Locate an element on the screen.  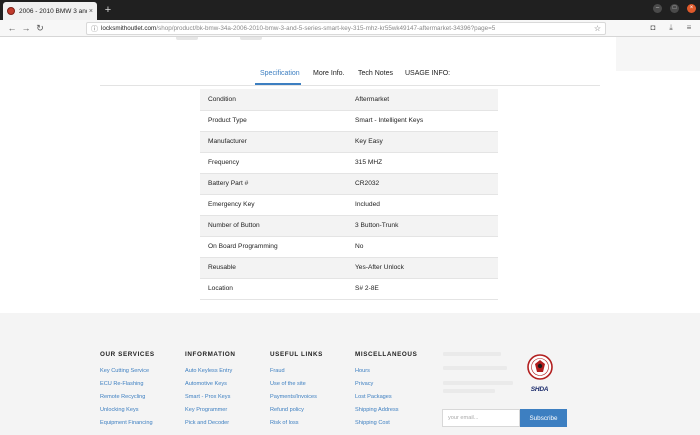
table-row: Location S# 2-8E is located at coordinates (349, 289).